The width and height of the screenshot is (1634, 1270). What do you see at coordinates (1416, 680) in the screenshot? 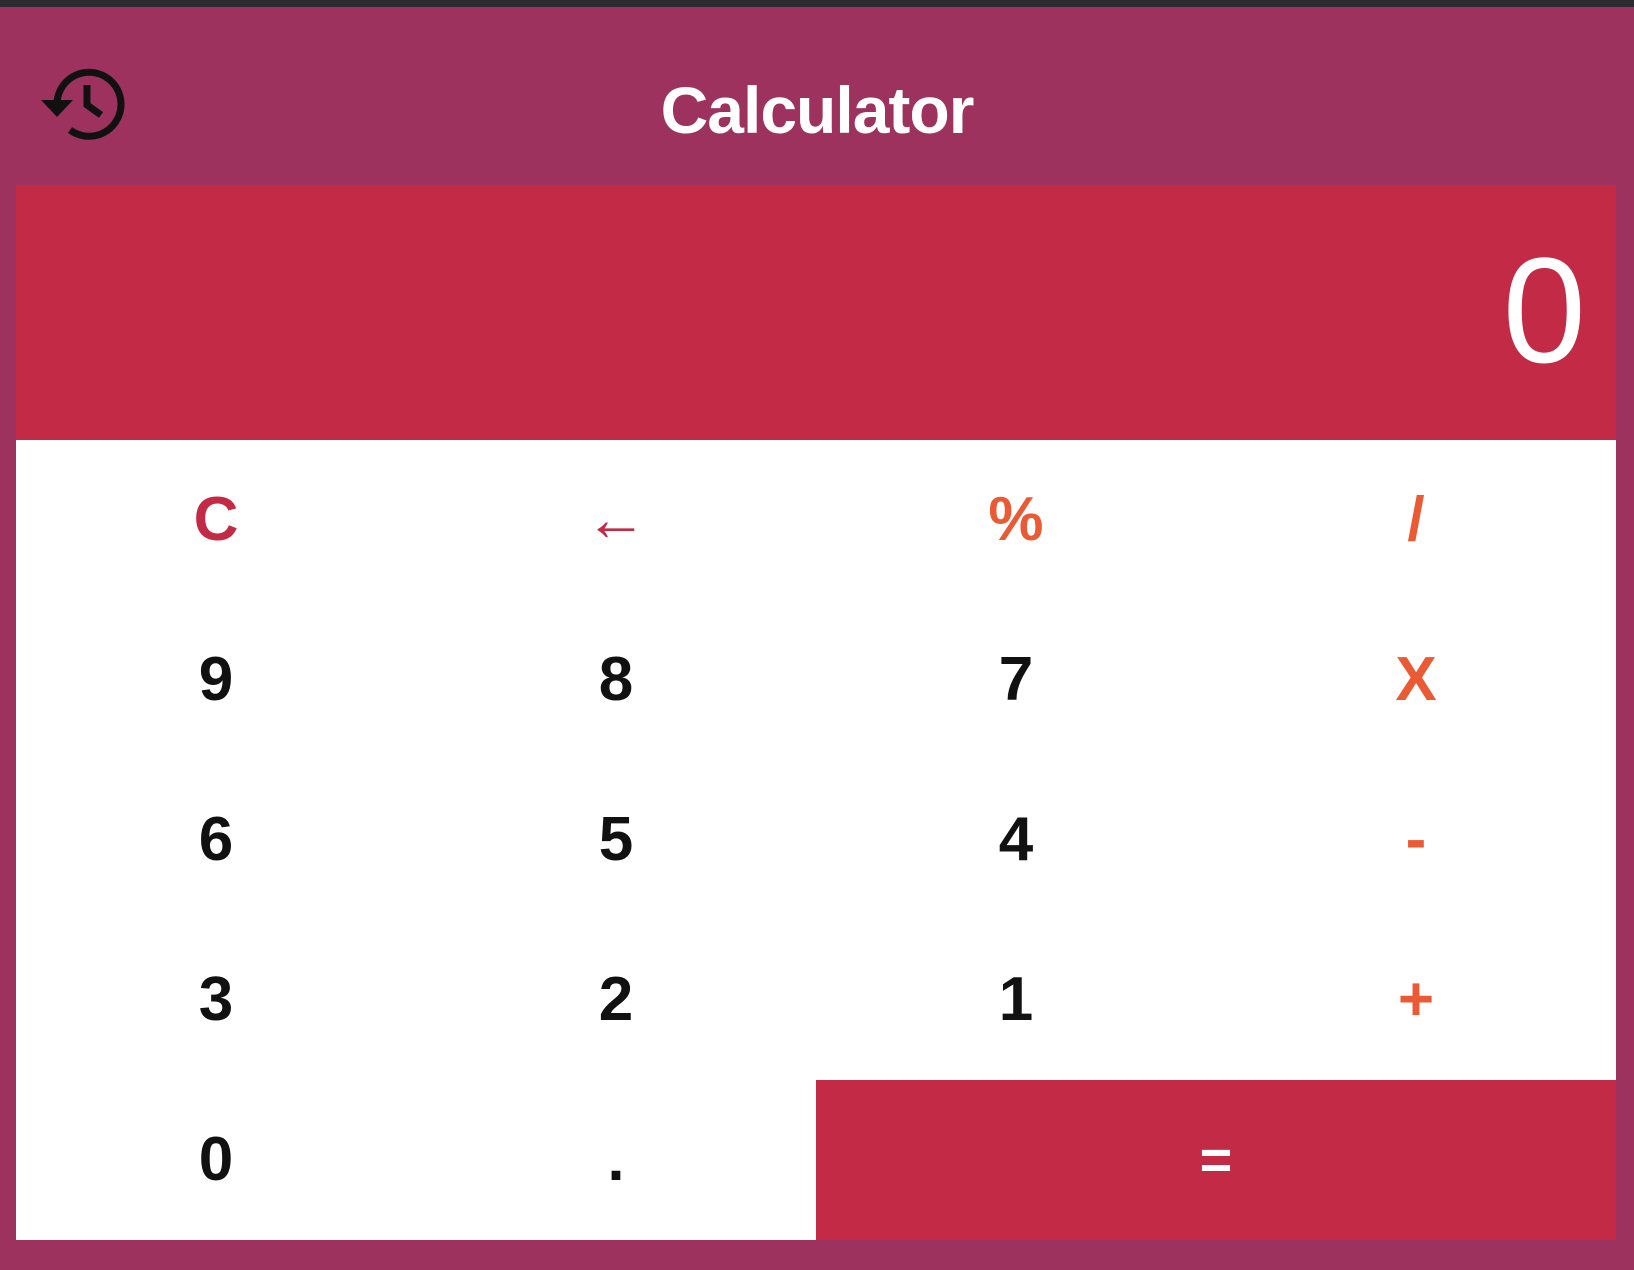
I see `multiply-button: X` at bounding box center [1416, 680].